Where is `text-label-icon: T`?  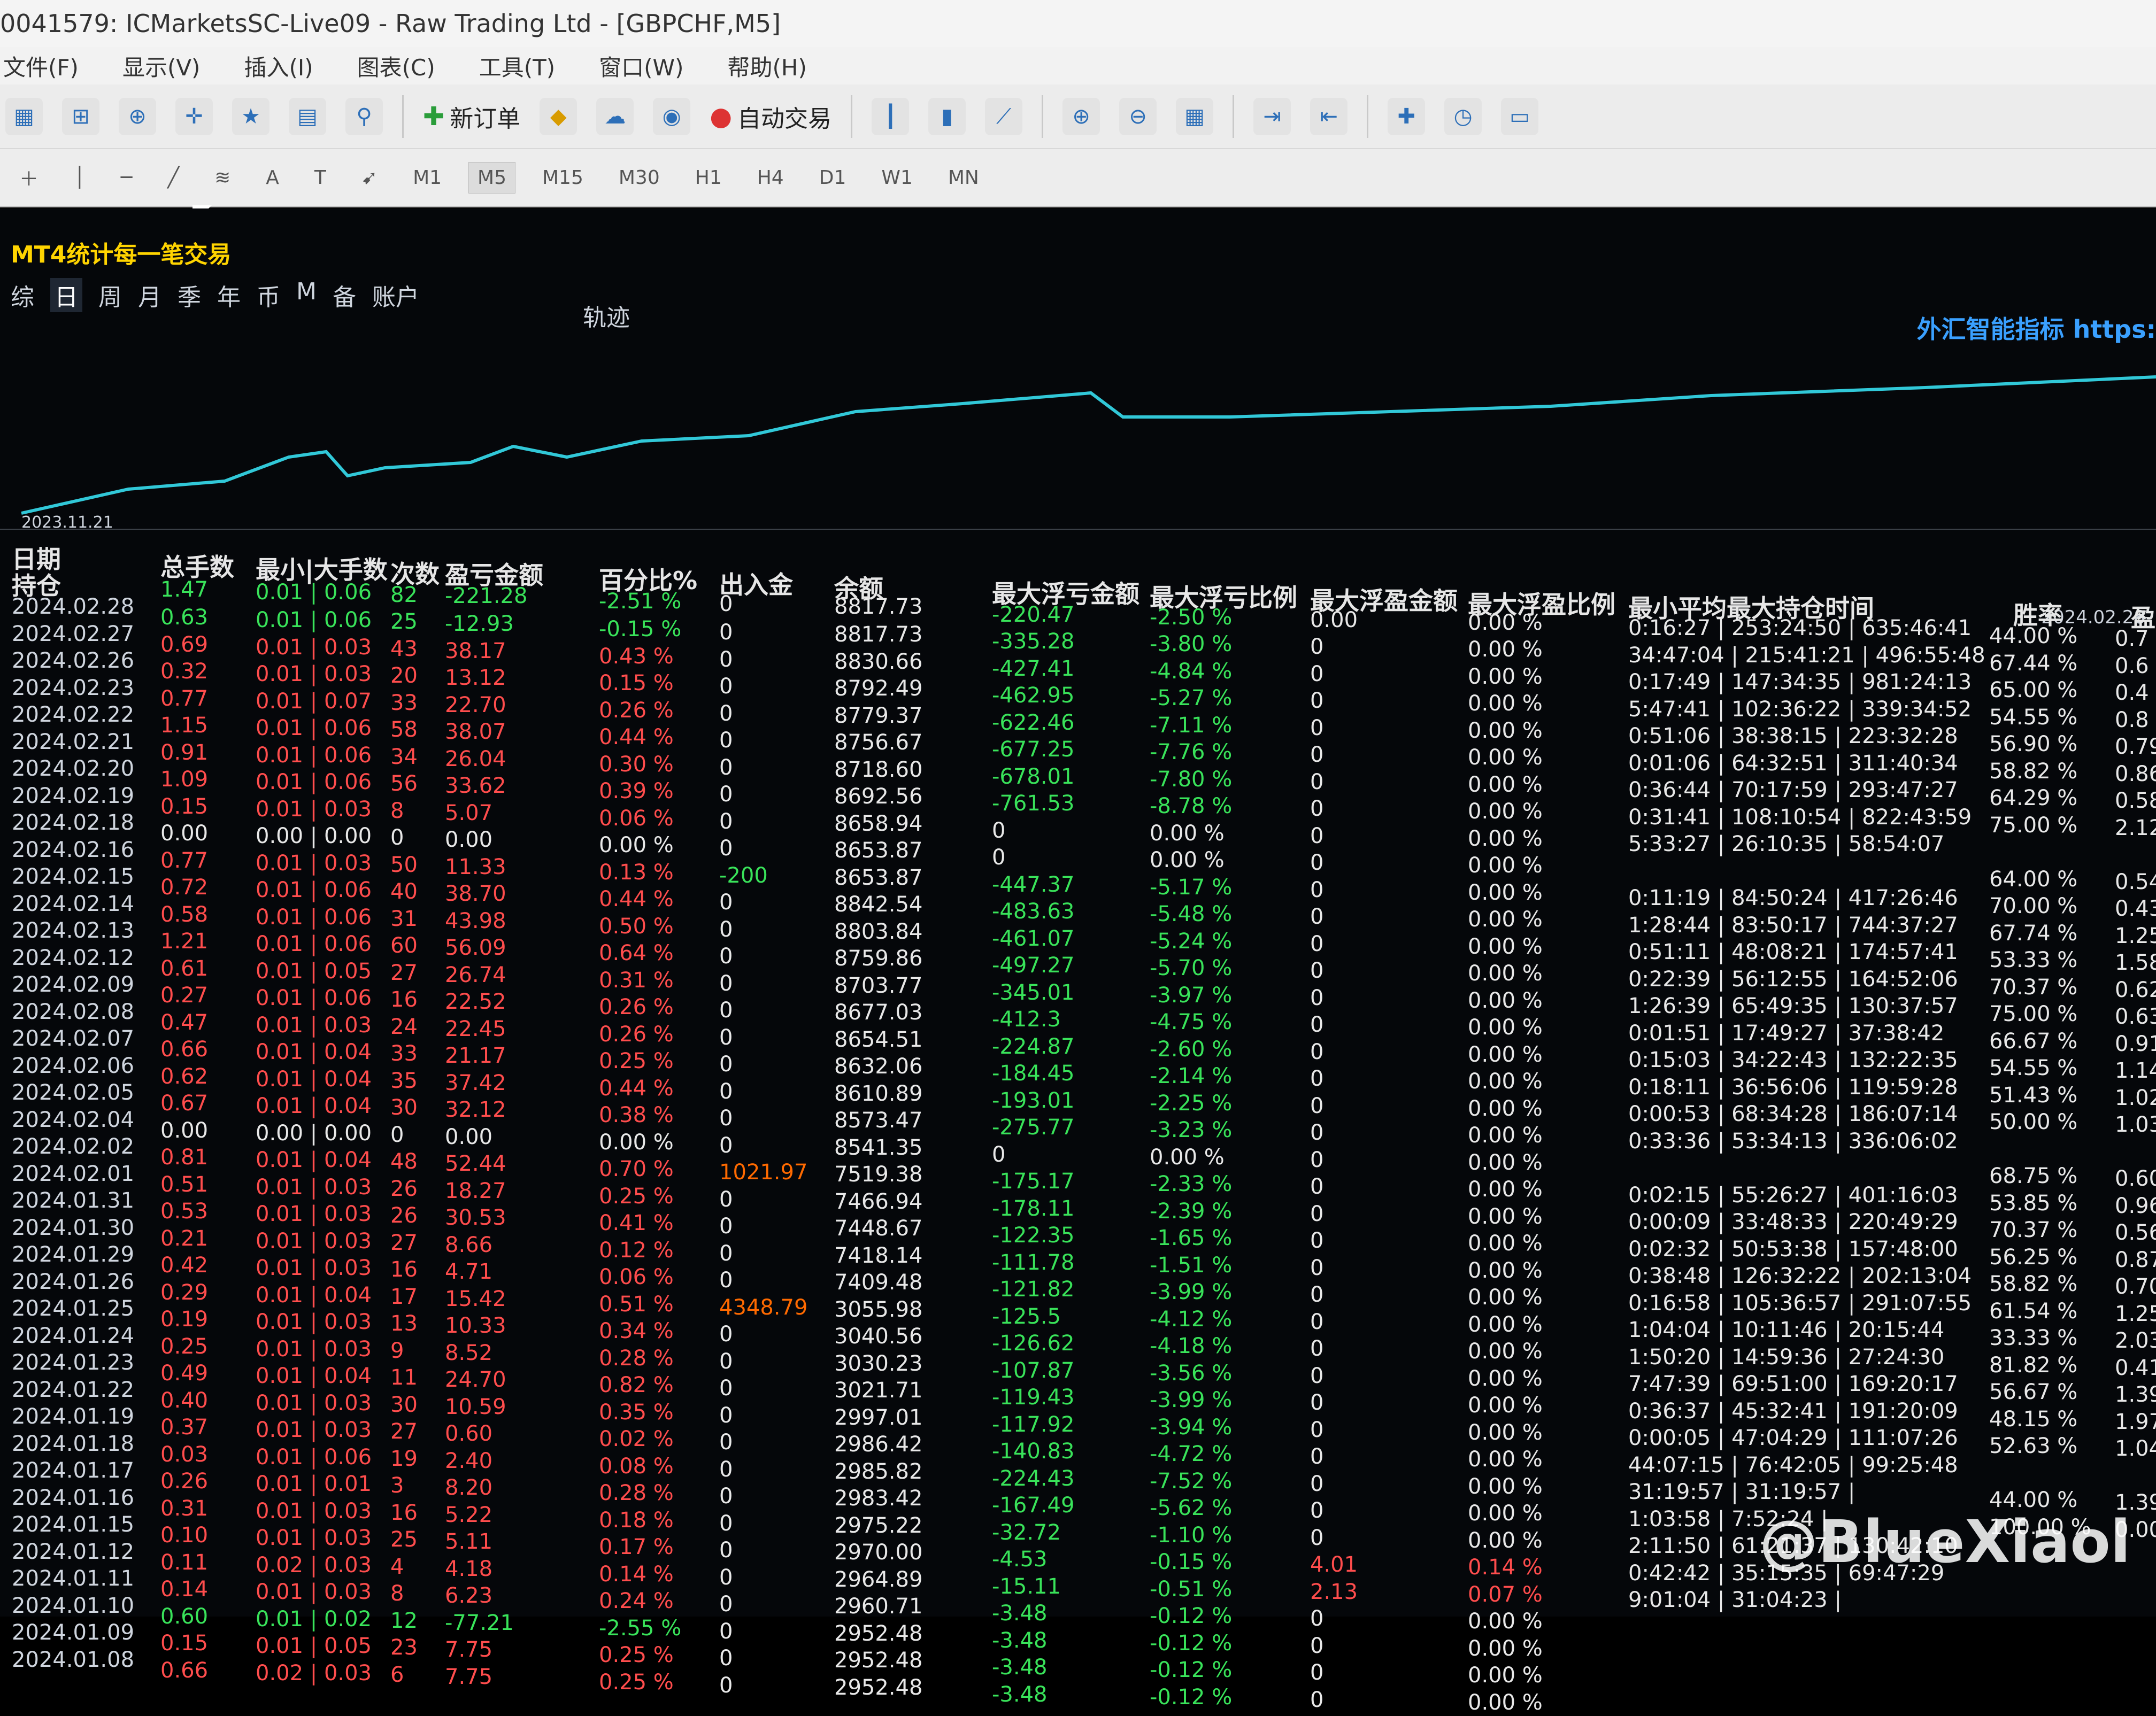
text-label-icon: T is located at coordinates (320, 178).